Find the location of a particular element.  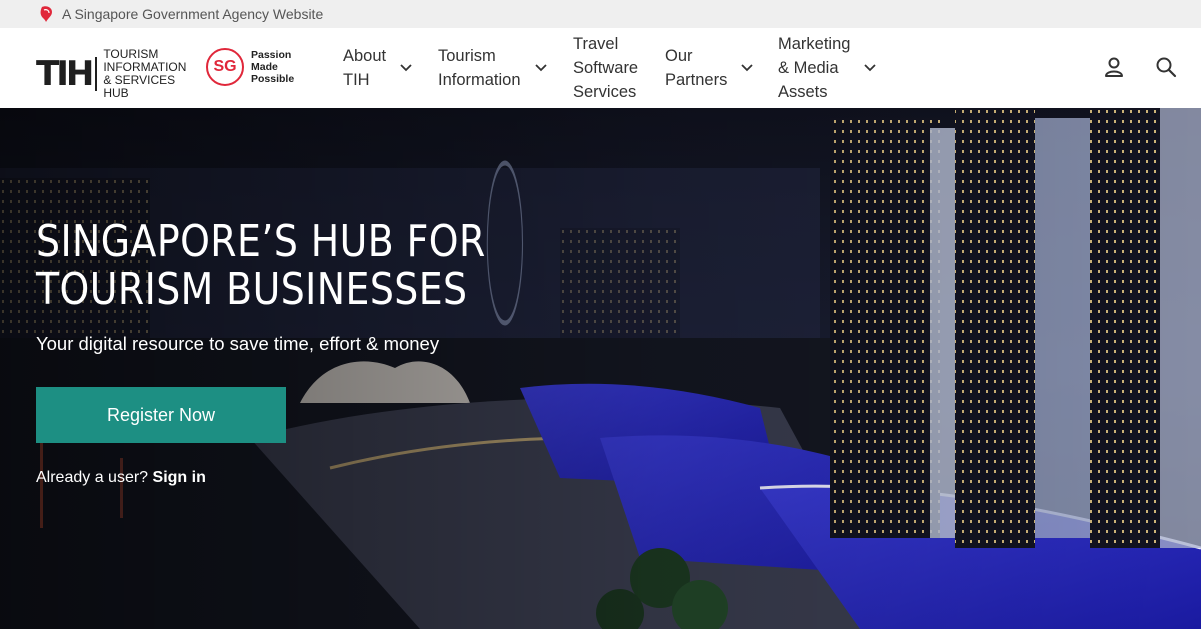

nav-about-tih: About TIH is located at coordinates (377, 68).